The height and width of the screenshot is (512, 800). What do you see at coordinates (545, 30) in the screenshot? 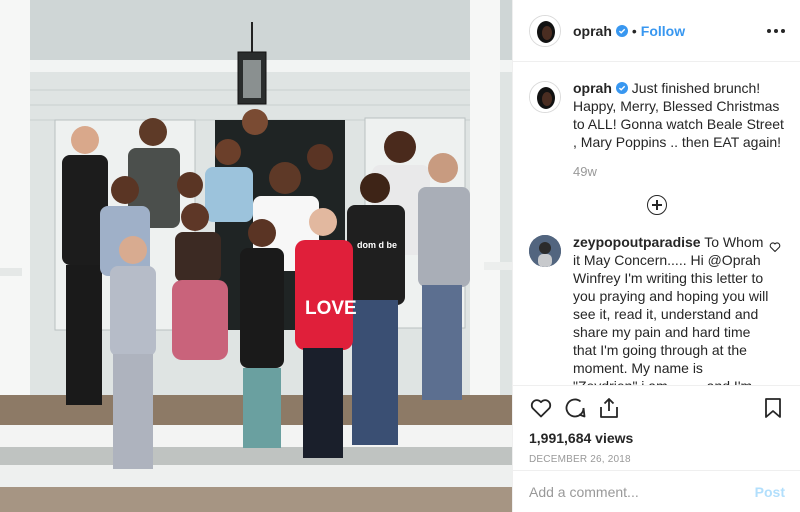
I see `author-avatar` at bounding box center [545, 30].